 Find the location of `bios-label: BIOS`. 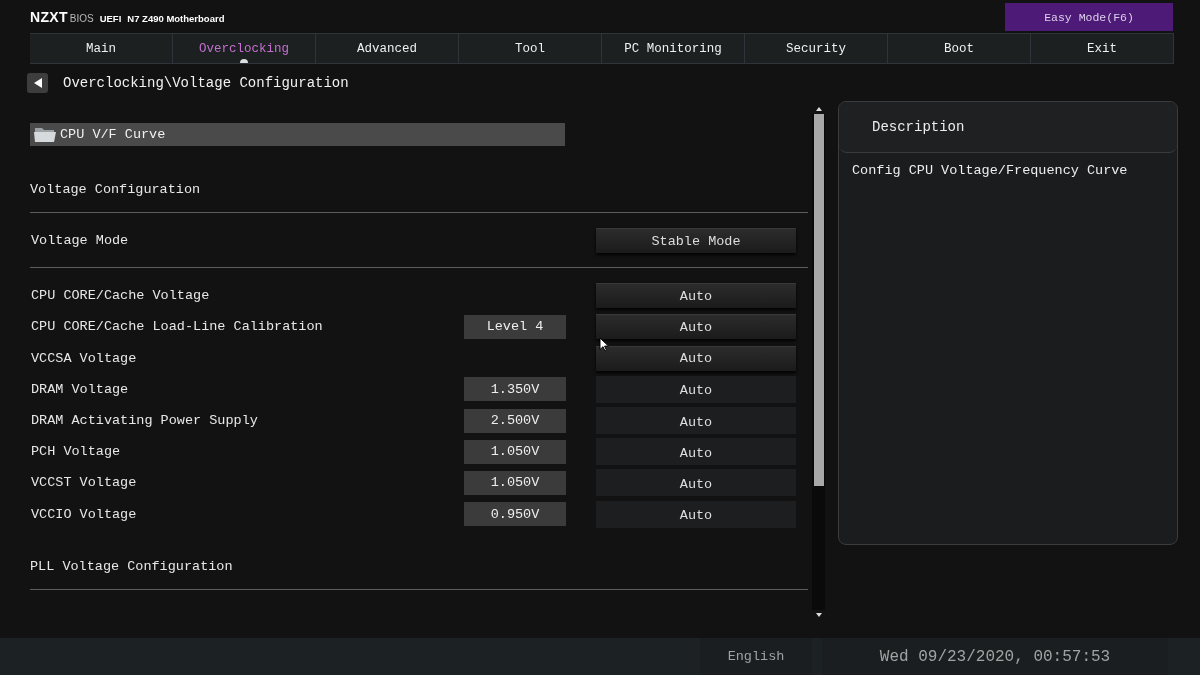

bios-label: BIOS is located at coordinates (81, 18).